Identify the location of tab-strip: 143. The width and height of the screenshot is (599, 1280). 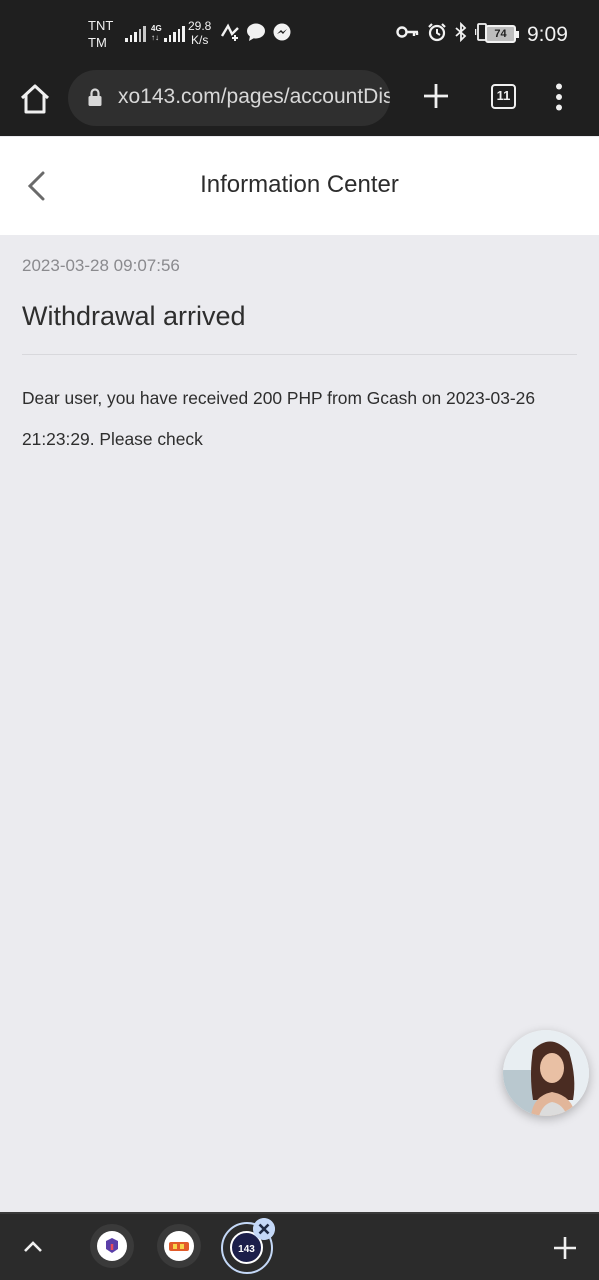
(299, 1246).